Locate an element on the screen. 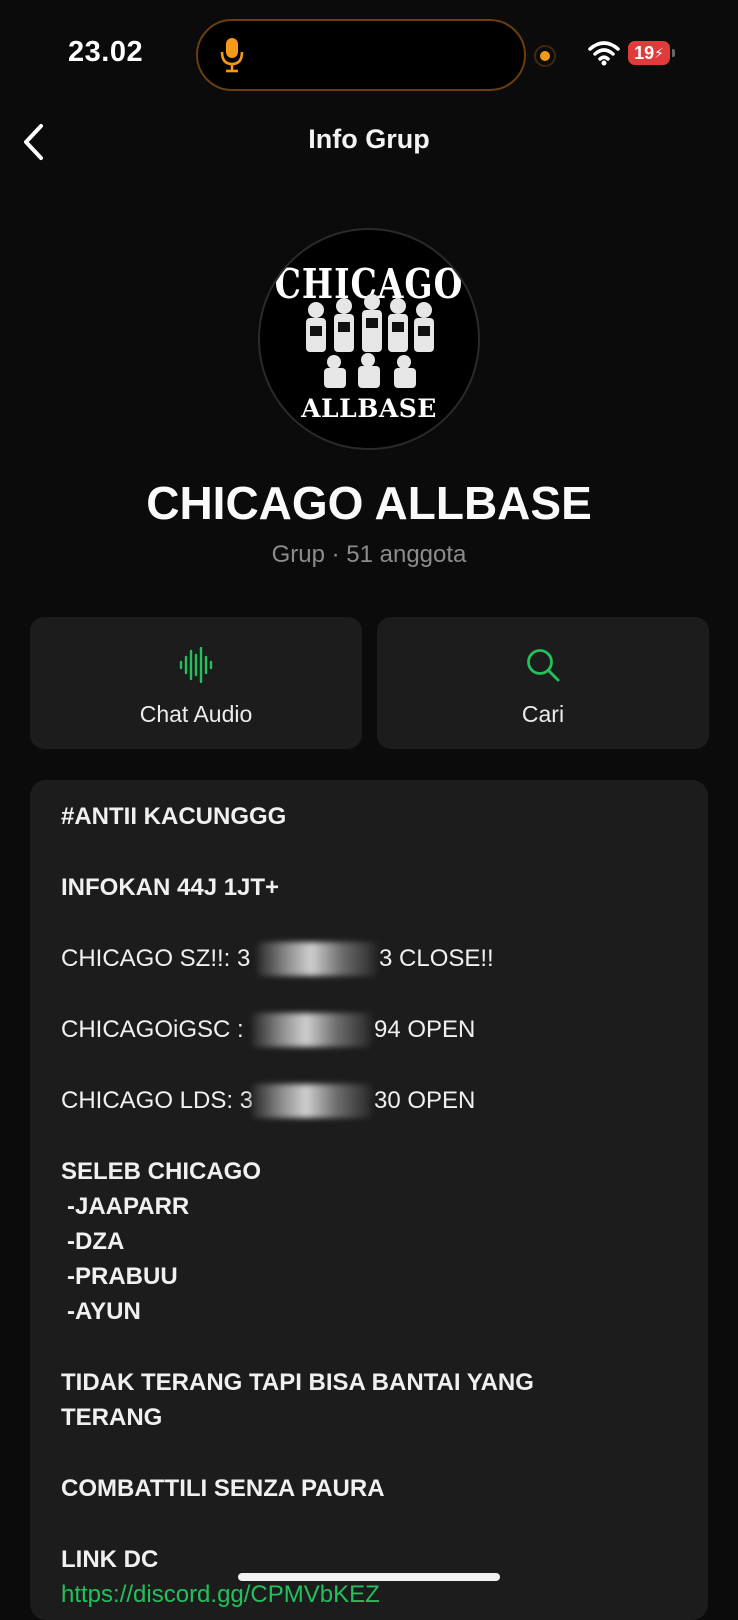 Image resolution: width=738 pixels, height=1620 pixels. battery-icon: 19 ⚡ is located at coordinates (649, 53).